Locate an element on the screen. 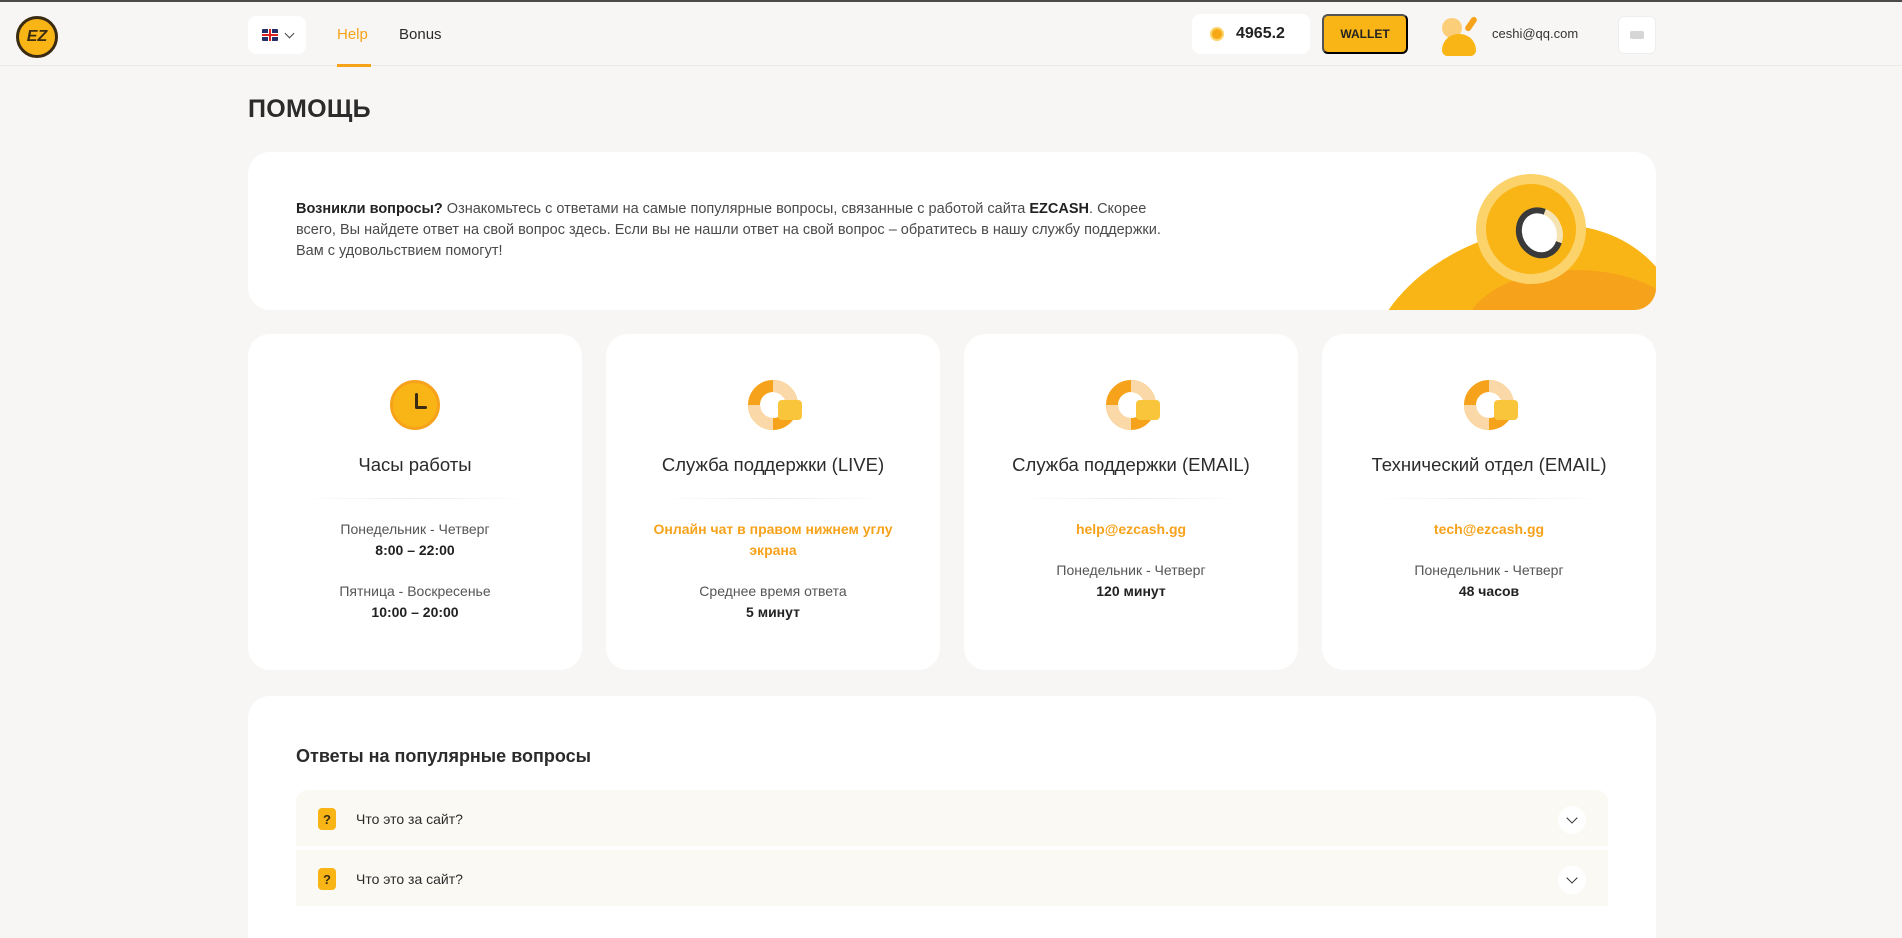  faq-title: Ответы на популярные вопросы is located at coordinates (444, 756).